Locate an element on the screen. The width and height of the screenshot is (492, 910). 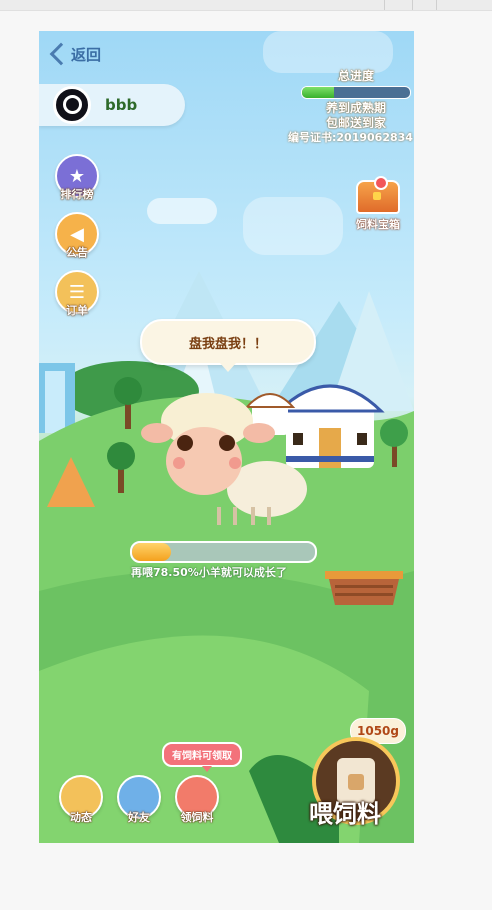
moments-button: 动态 is located at coordinates (81, 800).